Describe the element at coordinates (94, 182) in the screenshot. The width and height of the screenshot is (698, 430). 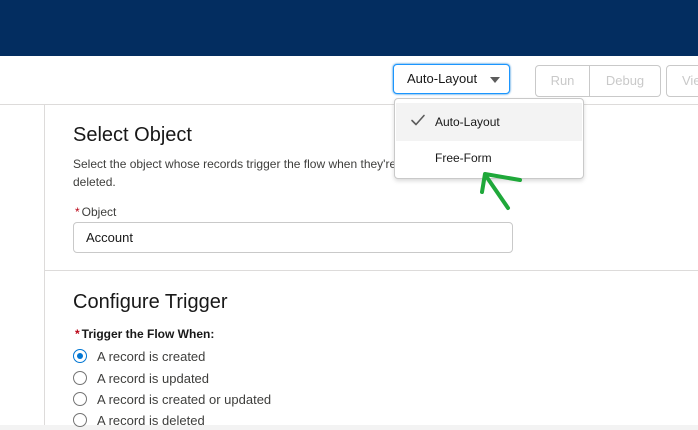
I see `select-object-help-line-2: deleted.` at that location.